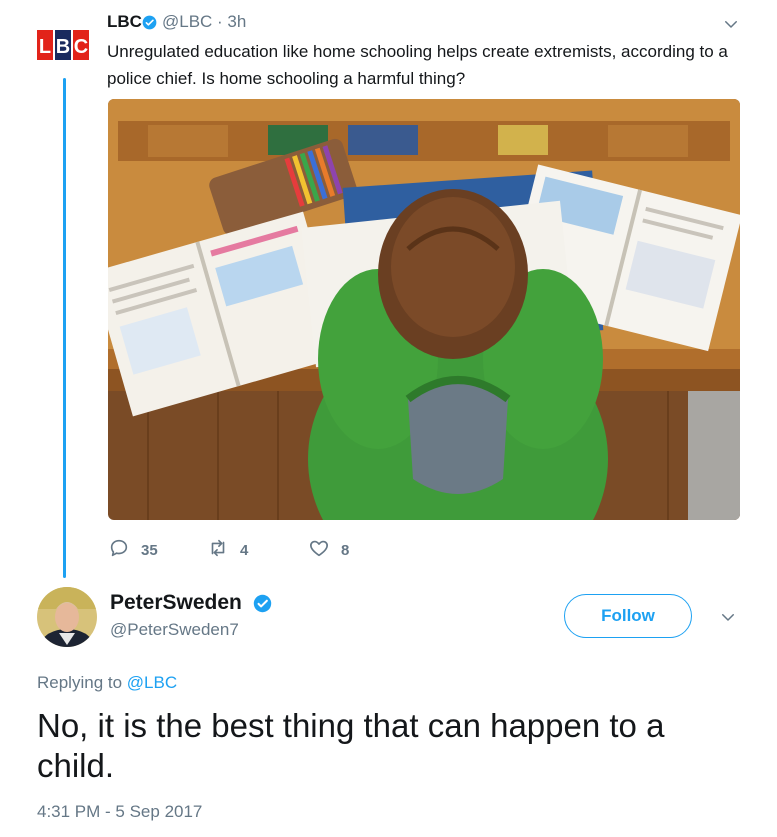 Image resolution: width=777 pixels, height=837 pixels. I want to click on reply-count: 35, so click(149, 550).